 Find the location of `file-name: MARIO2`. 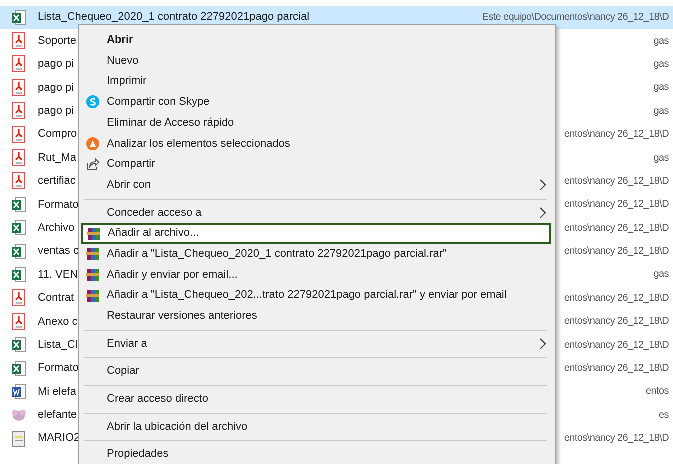

file-name: MARIO2 is located at coordinates (59, 438).